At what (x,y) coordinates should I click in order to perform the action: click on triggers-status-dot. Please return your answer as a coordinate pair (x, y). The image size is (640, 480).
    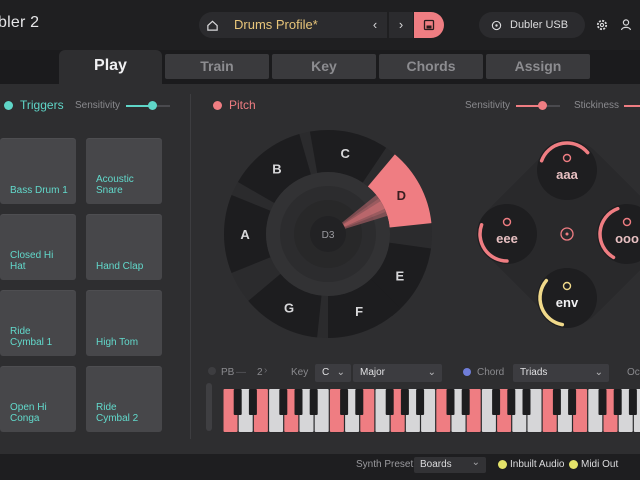
    Looking at the image, I should click on (8, 105).